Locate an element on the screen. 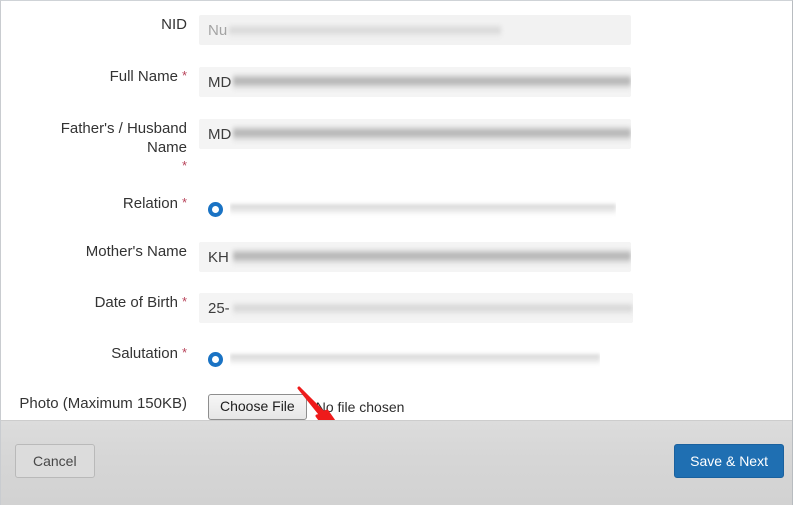 The width and height of the screenshot is (793, 505). required-marker-full-name: * is located at coordinates (184, 75).